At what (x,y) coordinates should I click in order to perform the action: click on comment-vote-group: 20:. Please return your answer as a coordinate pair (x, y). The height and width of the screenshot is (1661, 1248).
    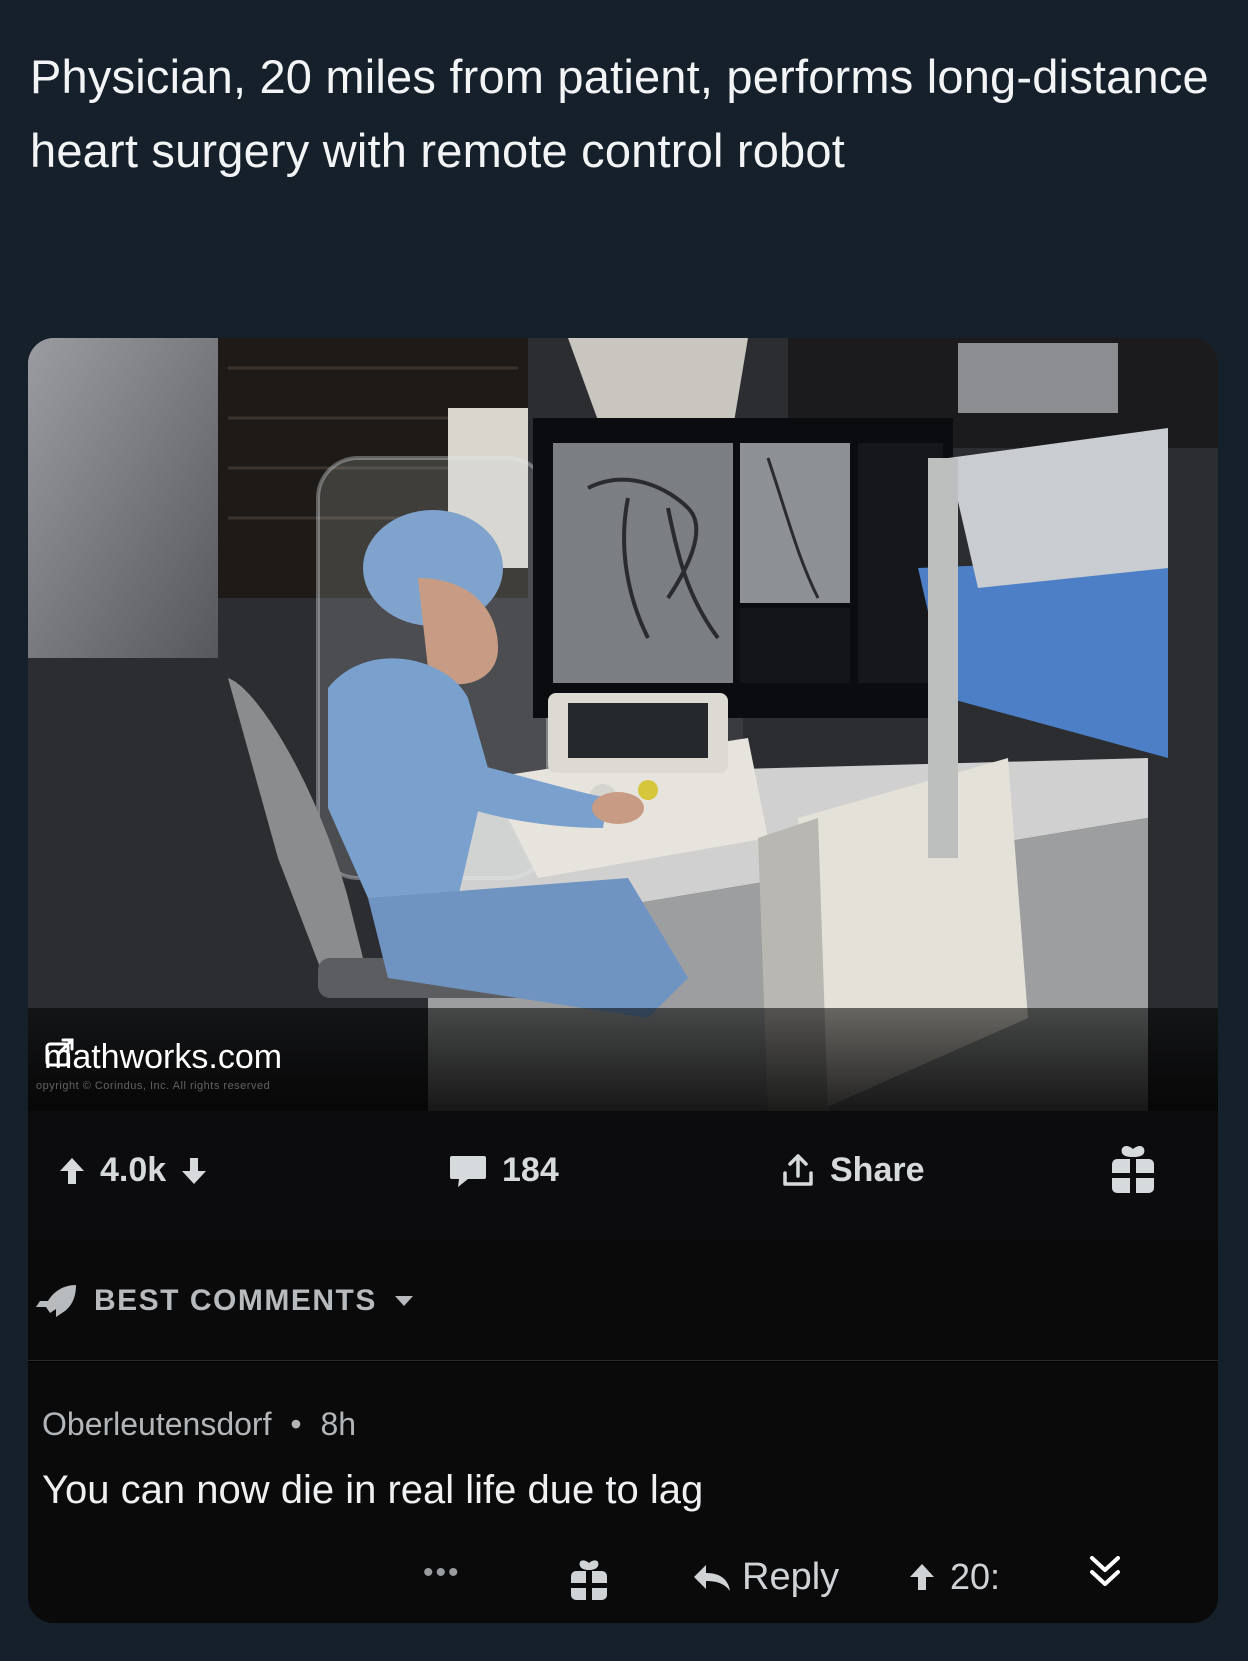
    Looking at the image, I should click on (954, 1577).